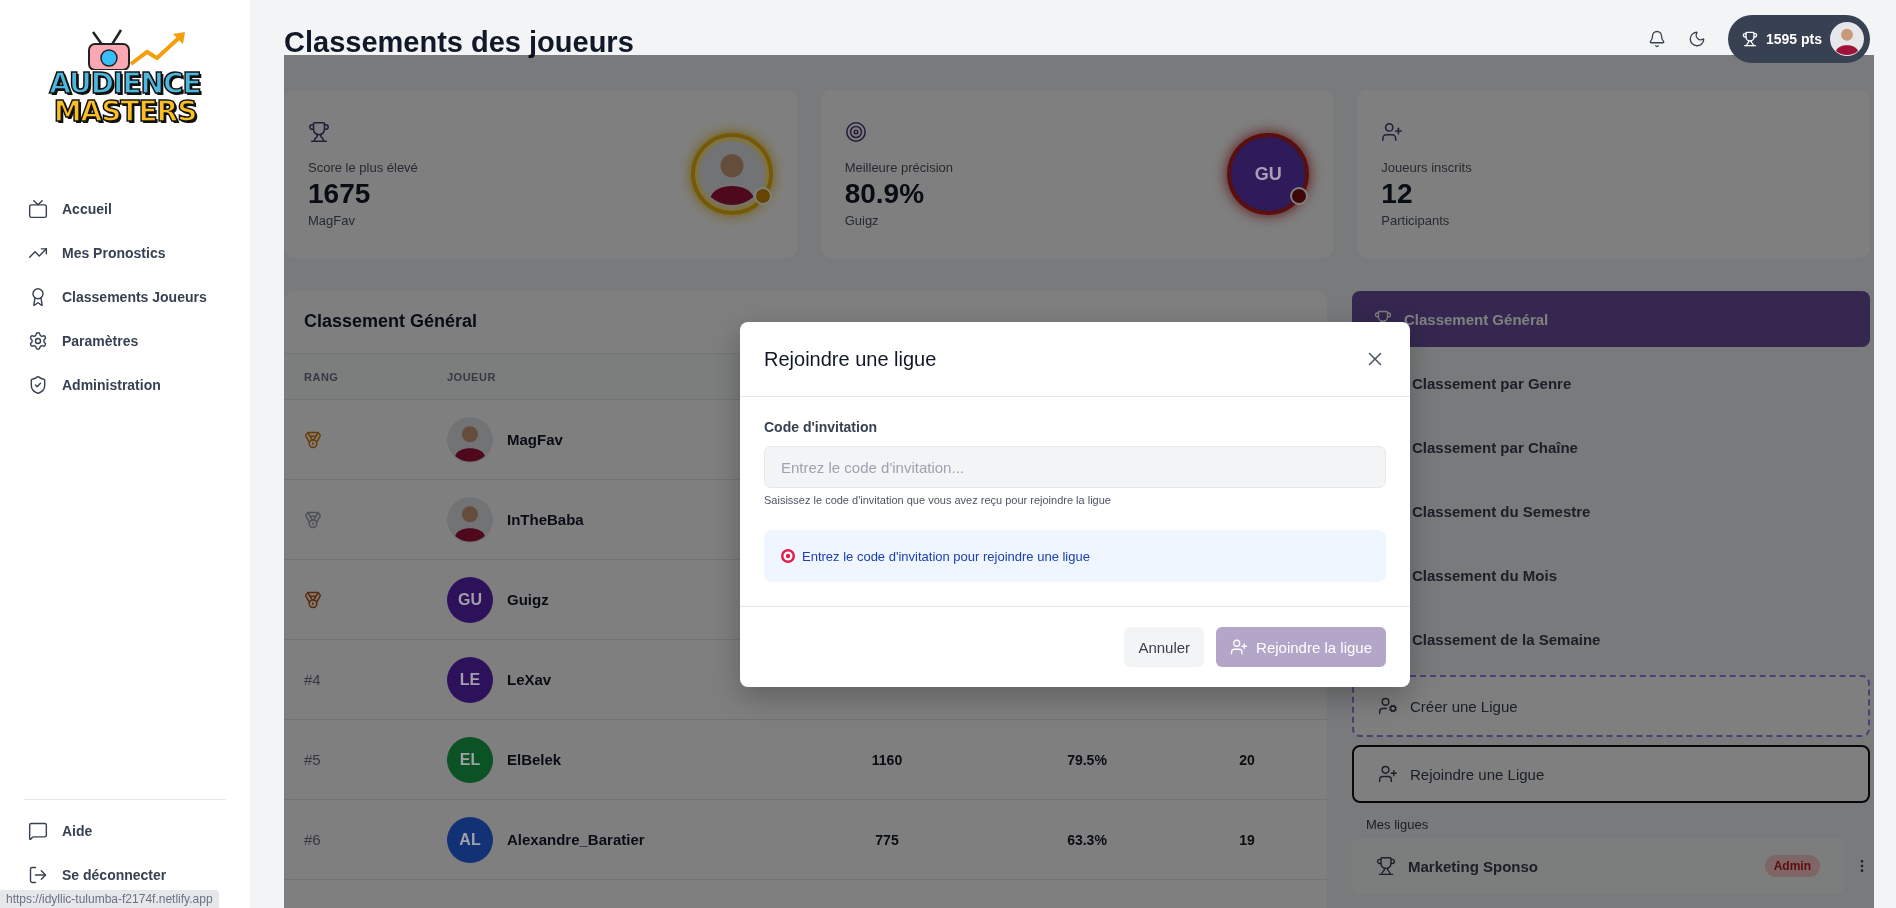 This screenshot has width=1896, height=908. Describe the element at coordinates (535, 439) in the screenshot. I see `player-name: MagFav` at that location.